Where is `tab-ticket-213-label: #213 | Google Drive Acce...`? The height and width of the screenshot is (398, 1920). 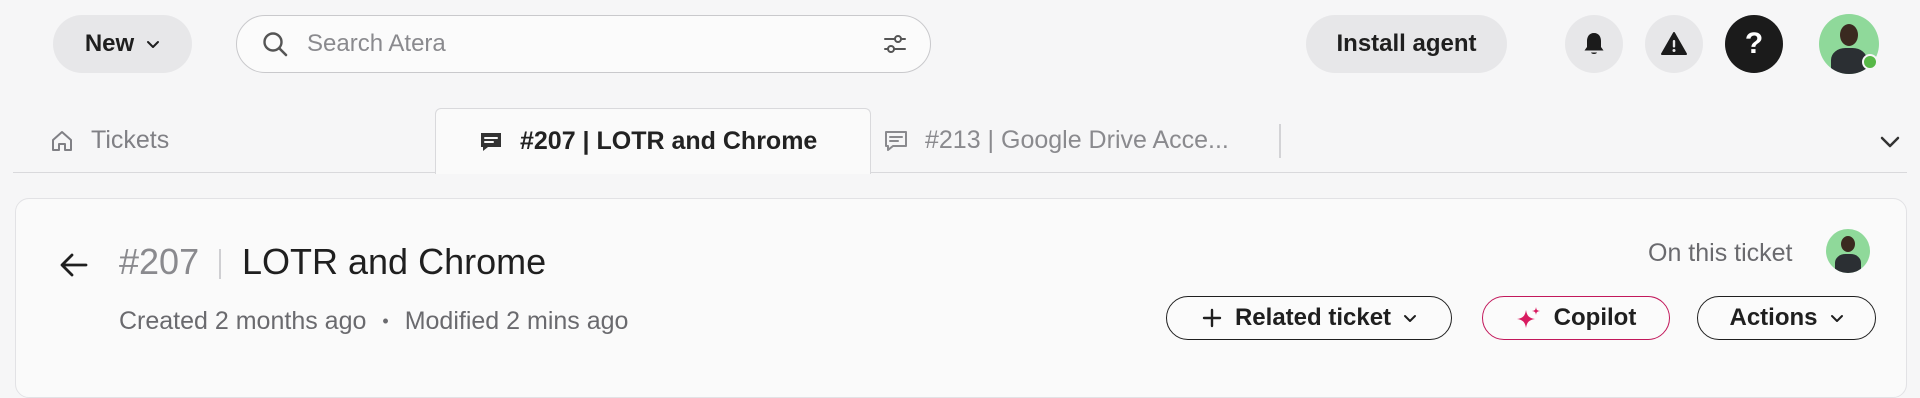 tab-ticket-213-label: #213 | Google Drive Acce... is located at coordinates (1077, 140).